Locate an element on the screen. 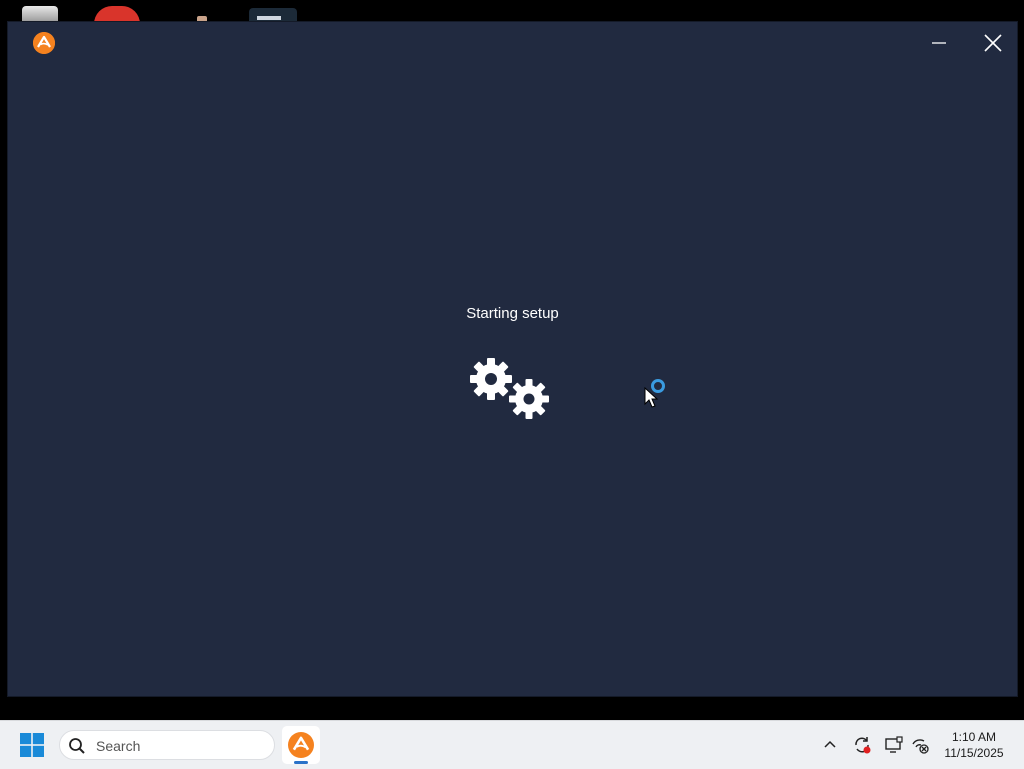 This screenshot has width=1024, height=769. system-clock: 1:10 AM 11/15/2025 is located at coordinates (974, 745).